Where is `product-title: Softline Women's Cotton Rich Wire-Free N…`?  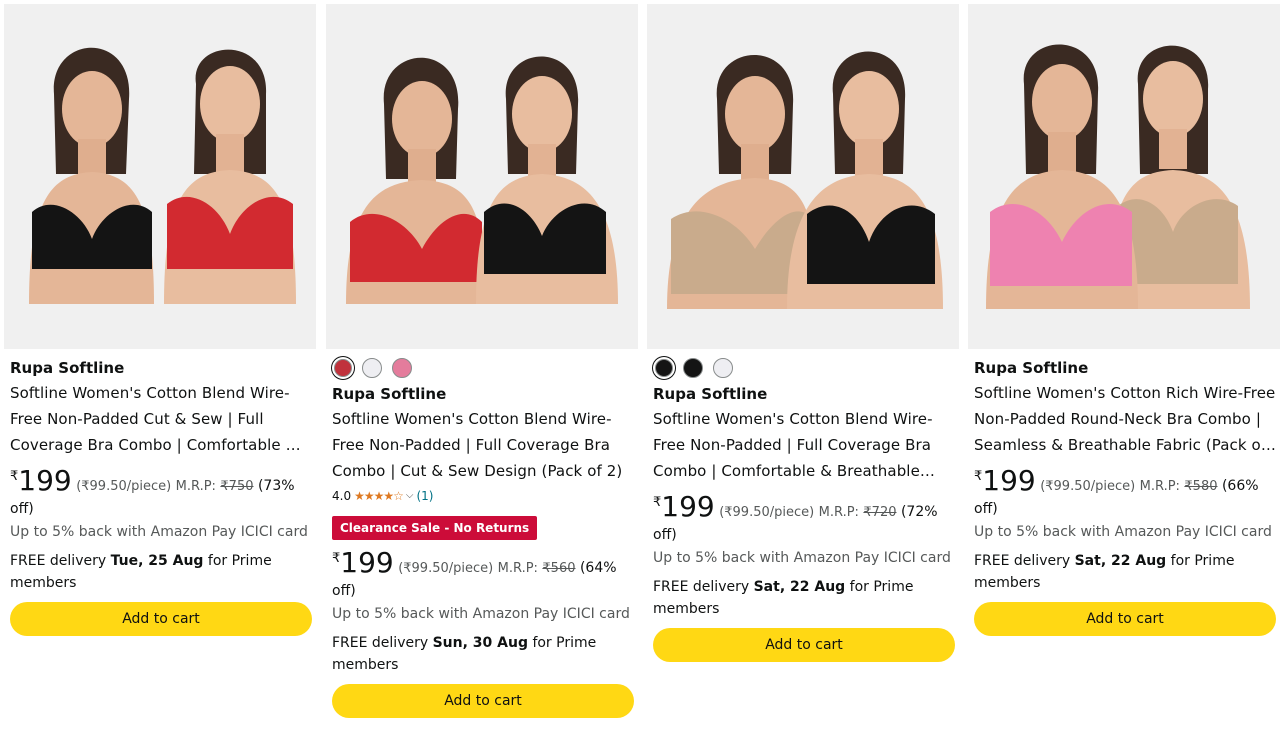
product-title: Softline Women's Cotton Rich Wire-Free N… is located at coordinates (1125, 419).